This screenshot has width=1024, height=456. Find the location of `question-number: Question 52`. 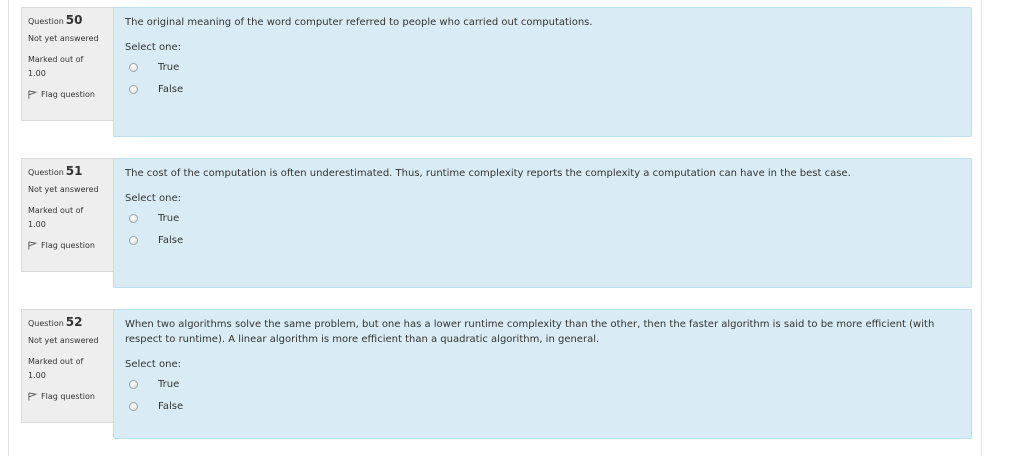

question-number: Question 52 is located at coordinates (55, 322).